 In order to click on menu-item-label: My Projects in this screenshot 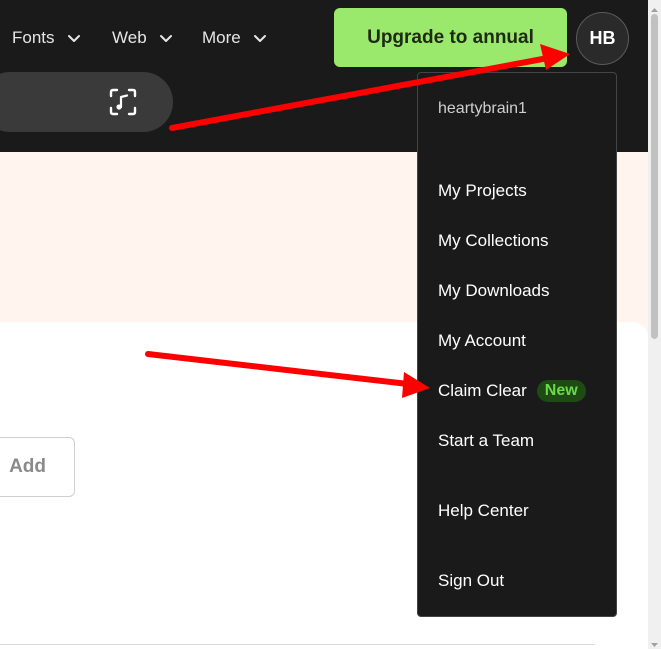, I will do `click(482, 190)`.